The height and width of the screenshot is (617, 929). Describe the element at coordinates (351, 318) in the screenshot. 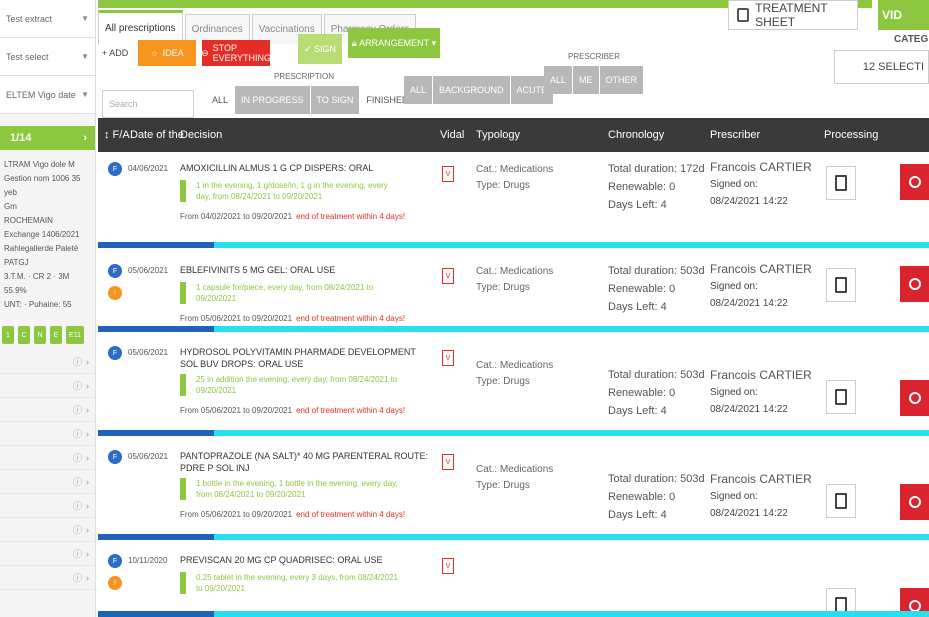

I see `end-warning: end of treatment within 4 days!` at that location.